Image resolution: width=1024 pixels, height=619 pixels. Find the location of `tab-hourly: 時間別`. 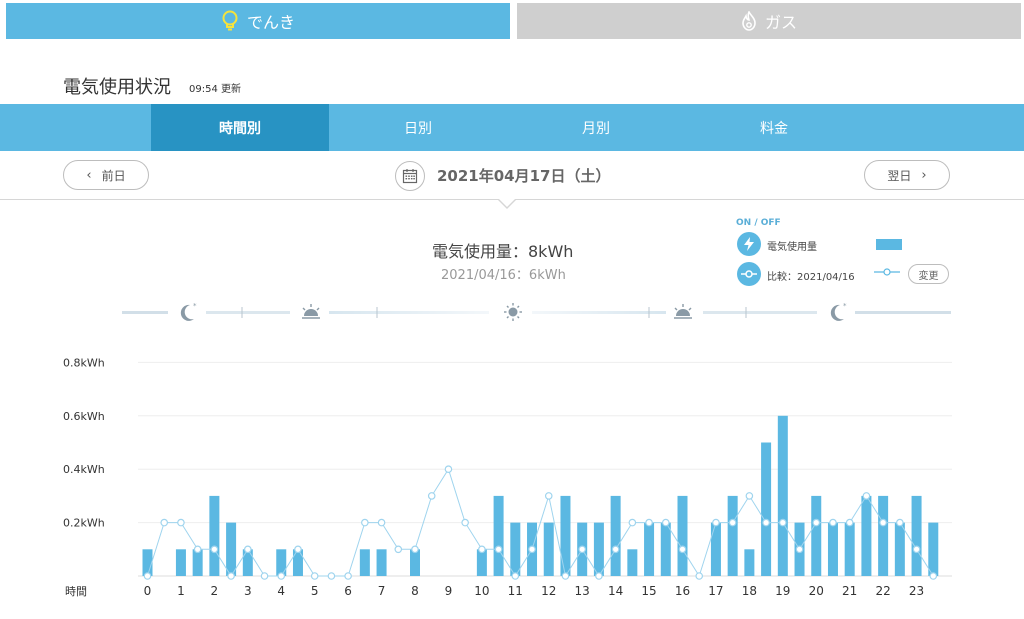

tab-hourly: 時間別 is located at coordinates (240, 127).